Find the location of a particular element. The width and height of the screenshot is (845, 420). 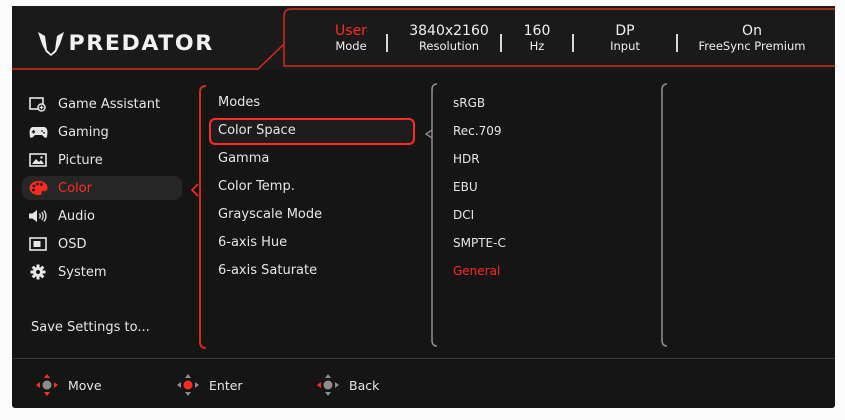

option-dci: DCI is located at coordinates (463, 215).